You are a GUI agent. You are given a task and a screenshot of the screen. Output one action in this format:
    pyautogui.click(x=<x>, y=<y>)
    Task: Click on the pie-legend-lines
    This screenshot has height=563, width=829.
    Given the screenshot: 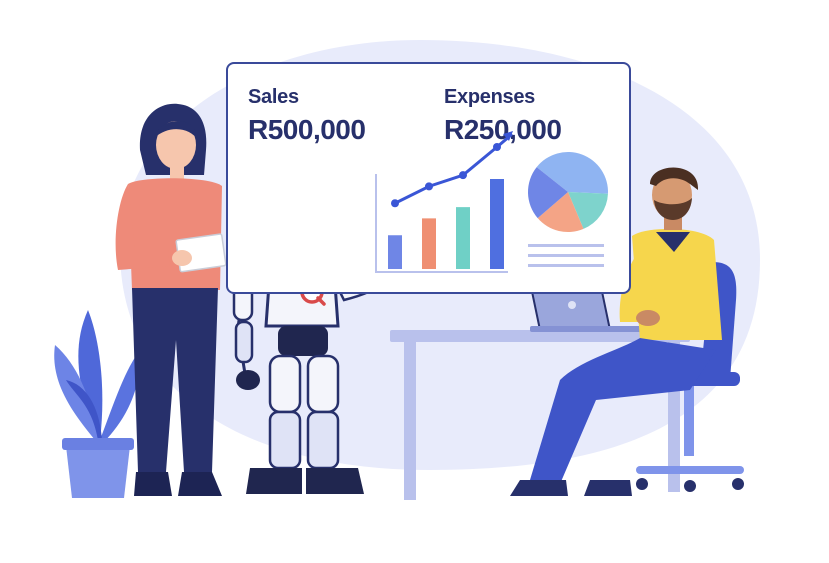 What is the action you would take?
    pyautogui.click(x=566, y=255)
    